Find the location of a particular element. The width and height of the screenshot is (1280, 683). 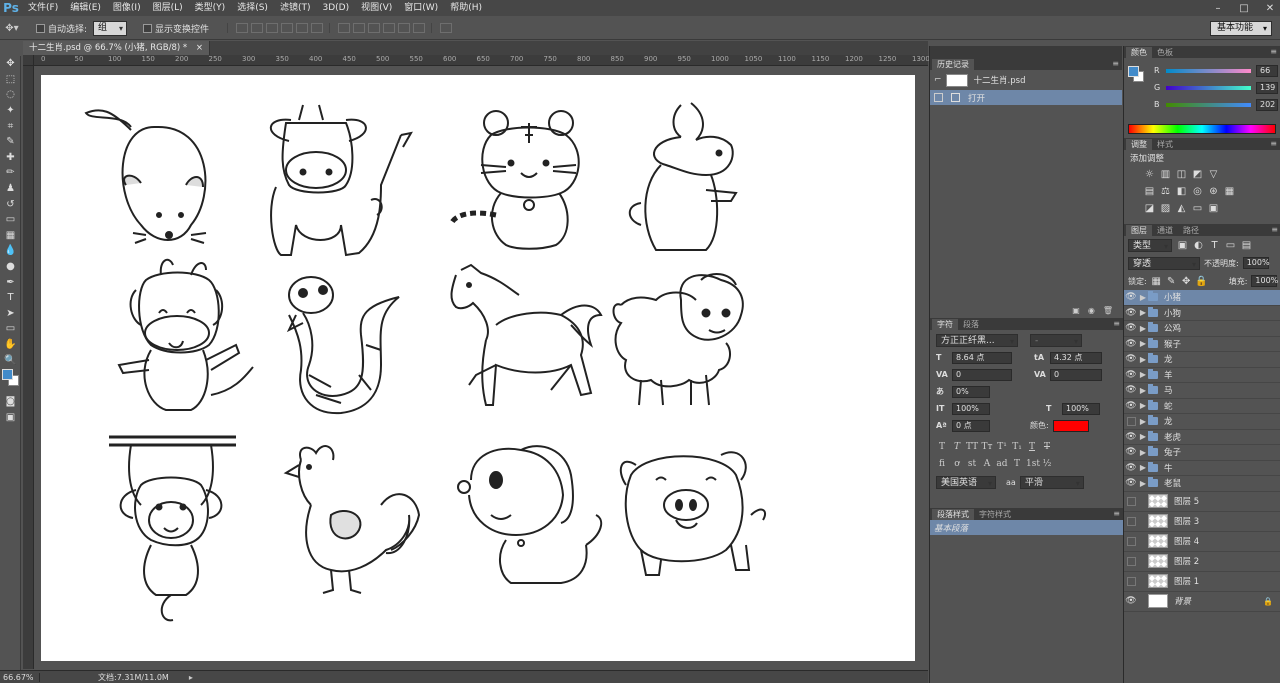

menu-item: 3D(D) is located at coordinates (335, 8).